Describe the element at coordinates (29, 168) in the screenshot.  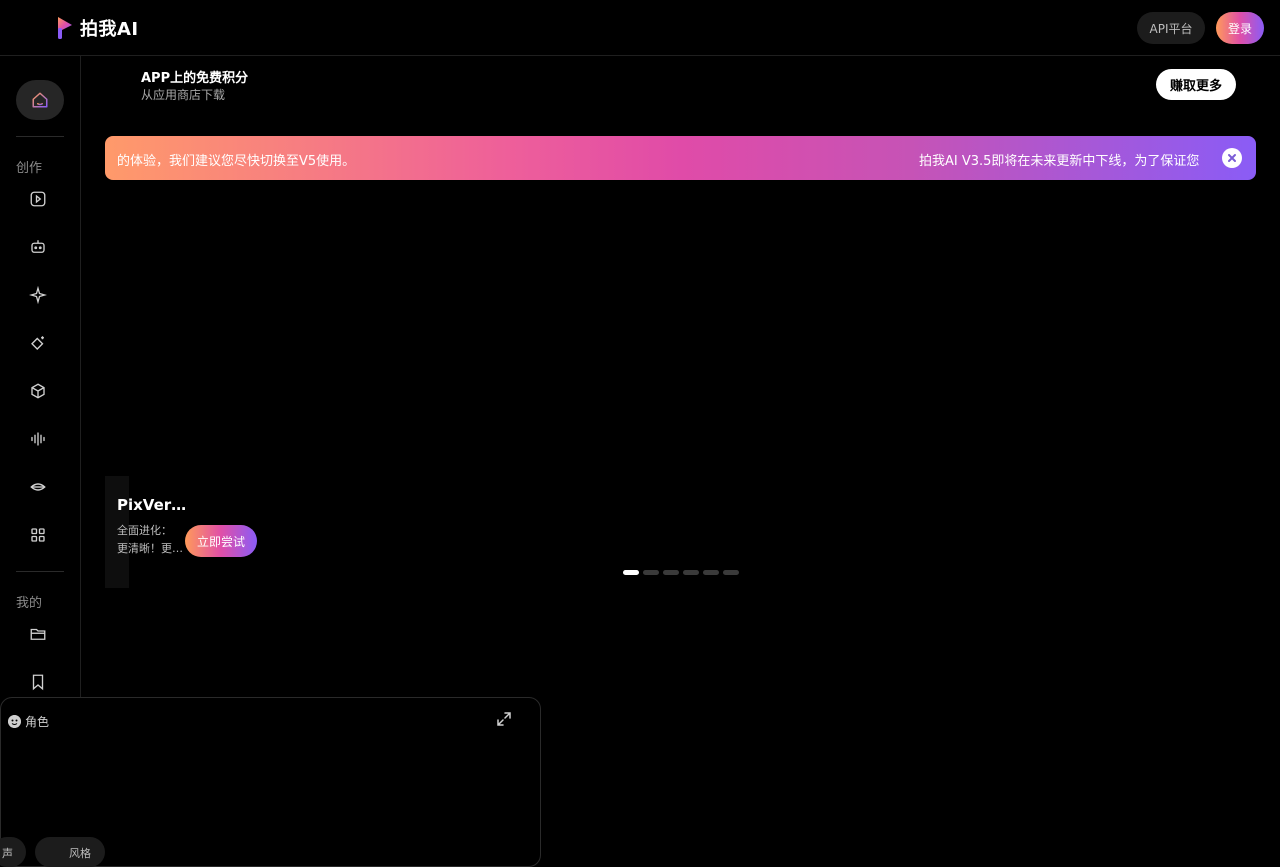
I see `section-label-create: 创作` at that location.